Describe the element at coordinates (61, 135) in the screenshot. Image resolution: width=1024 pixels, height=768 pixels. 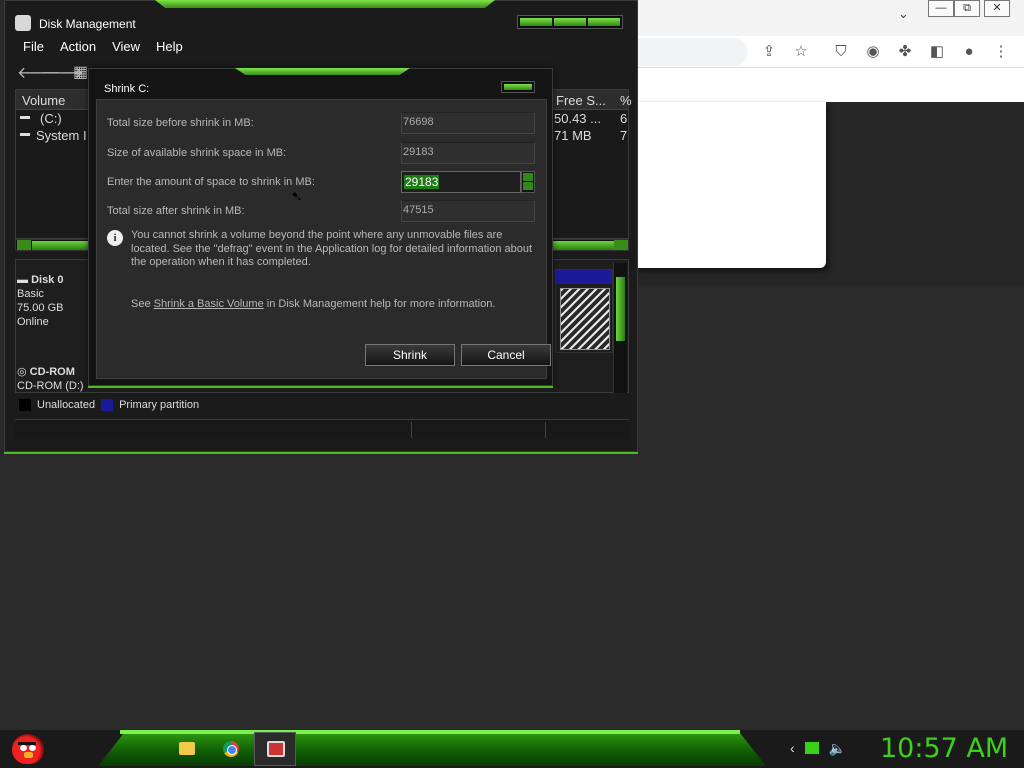
I see `volume-name: System I` at that location.